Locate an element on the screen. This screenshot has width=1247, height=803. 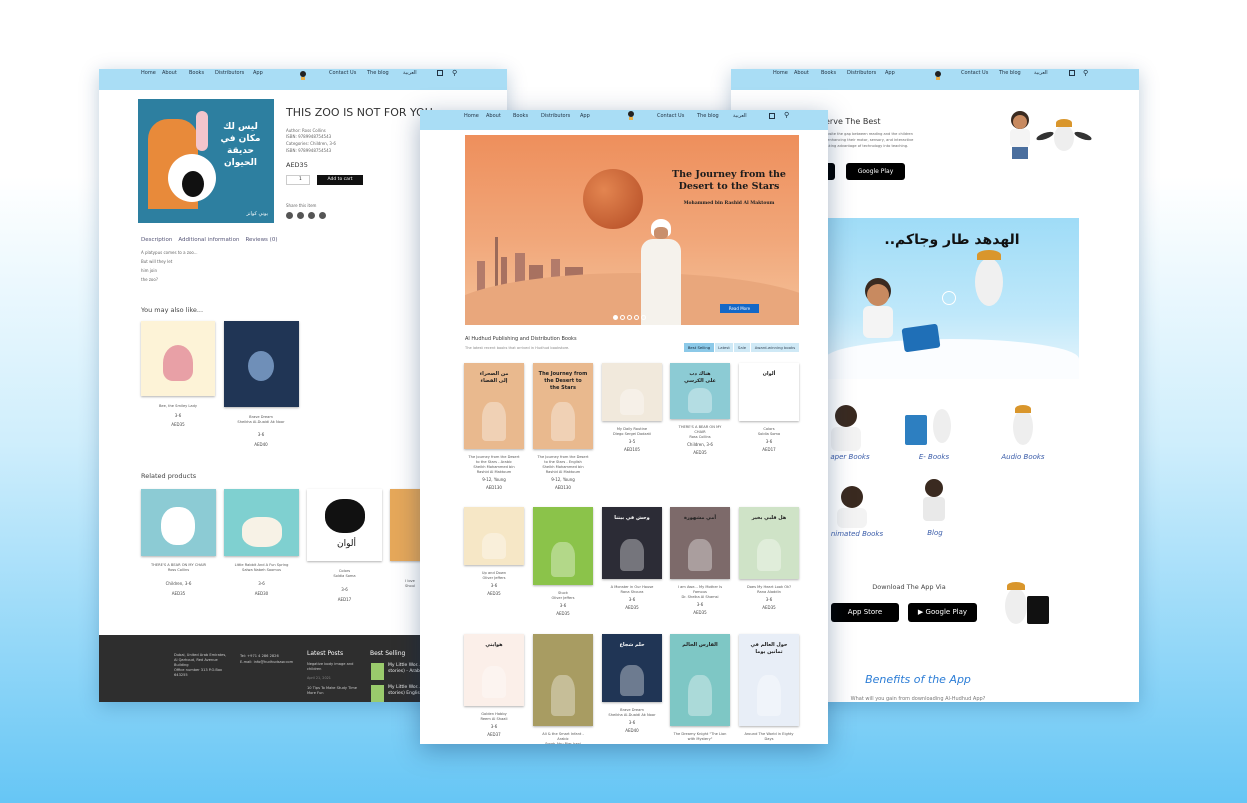
filter-sale: Sale is located at coordinates (742, 347).